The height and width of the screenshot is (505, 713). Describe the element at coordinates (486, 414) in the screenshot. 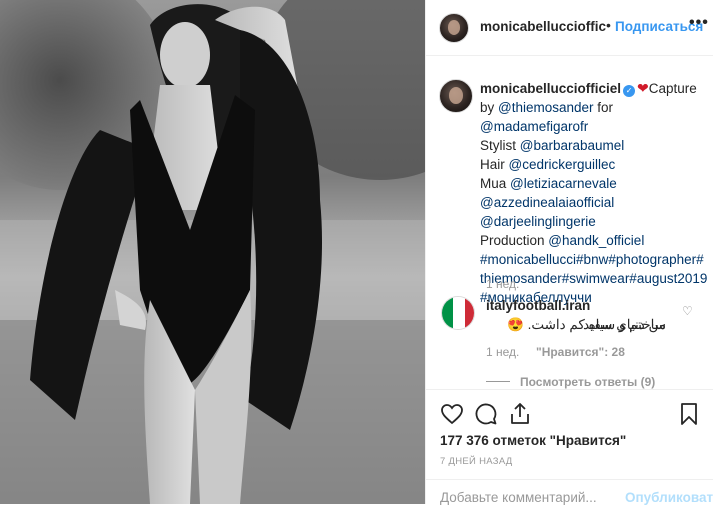

I see `comment-bubble-icon` at that location.